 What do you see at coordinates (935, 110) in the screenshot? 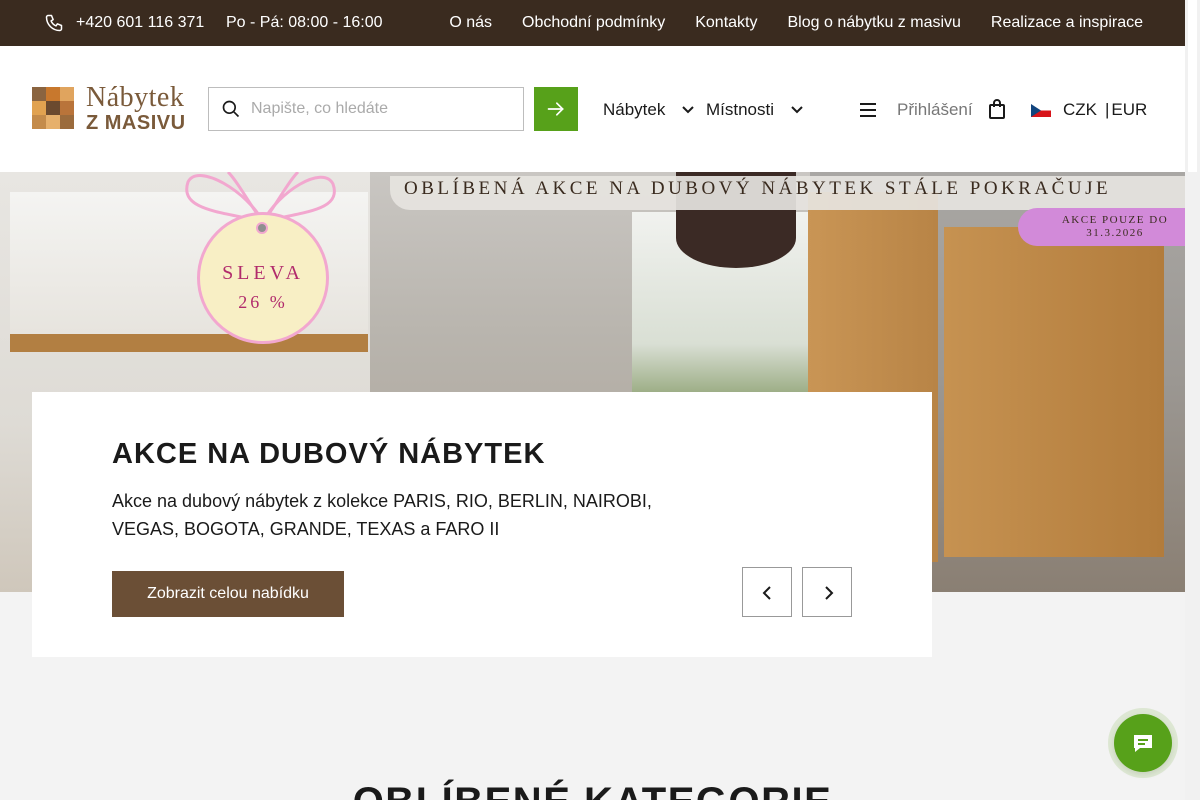
I see `login-link: Přihlášení` at bounding box center [935, 110].